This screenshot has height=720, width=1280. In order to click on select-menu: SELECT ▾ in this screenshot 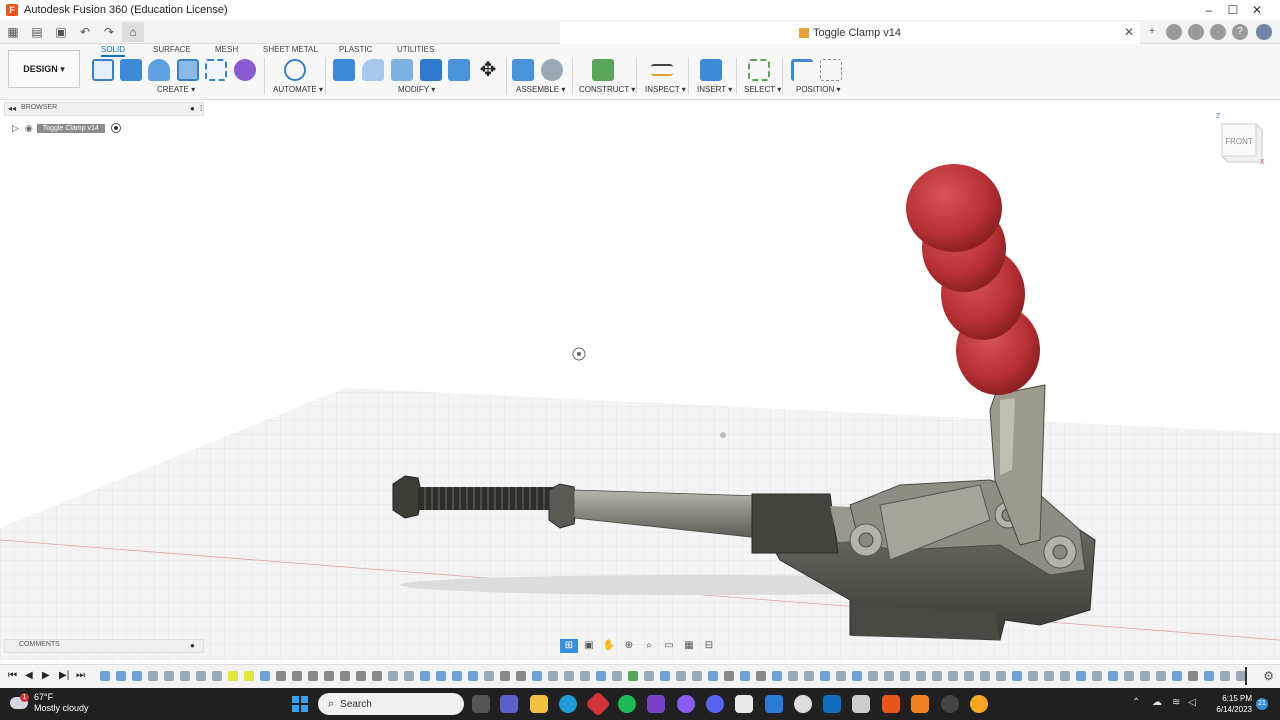, I will do `click(762, 89)`.